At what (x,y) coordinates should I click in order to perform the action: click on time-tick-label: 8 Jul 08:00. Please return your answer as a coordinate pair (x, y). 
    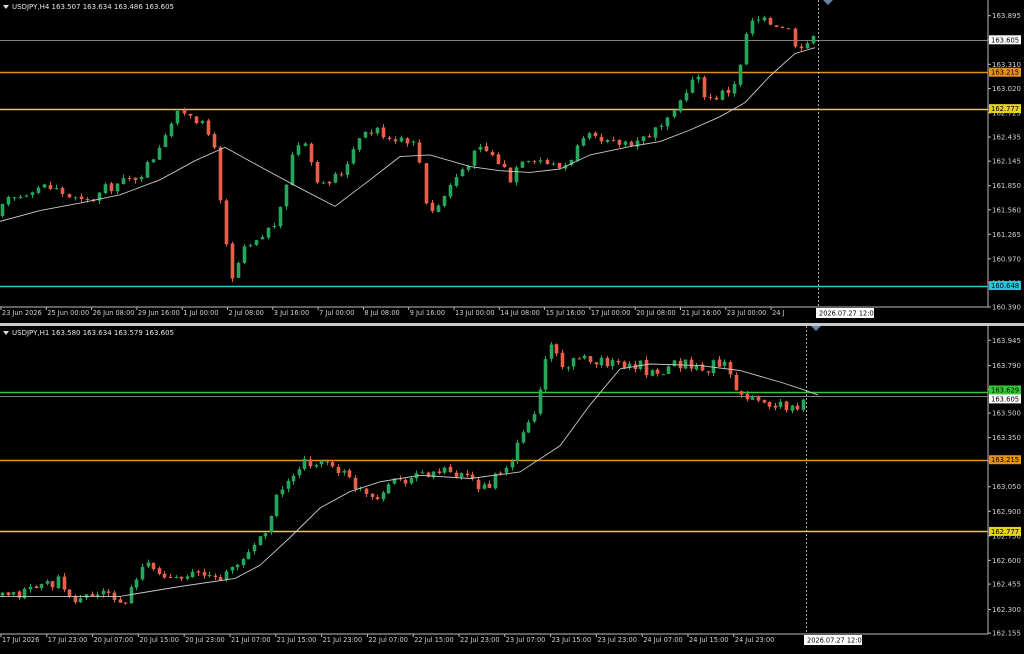
    Looking at the image, I should click on (381, 313).